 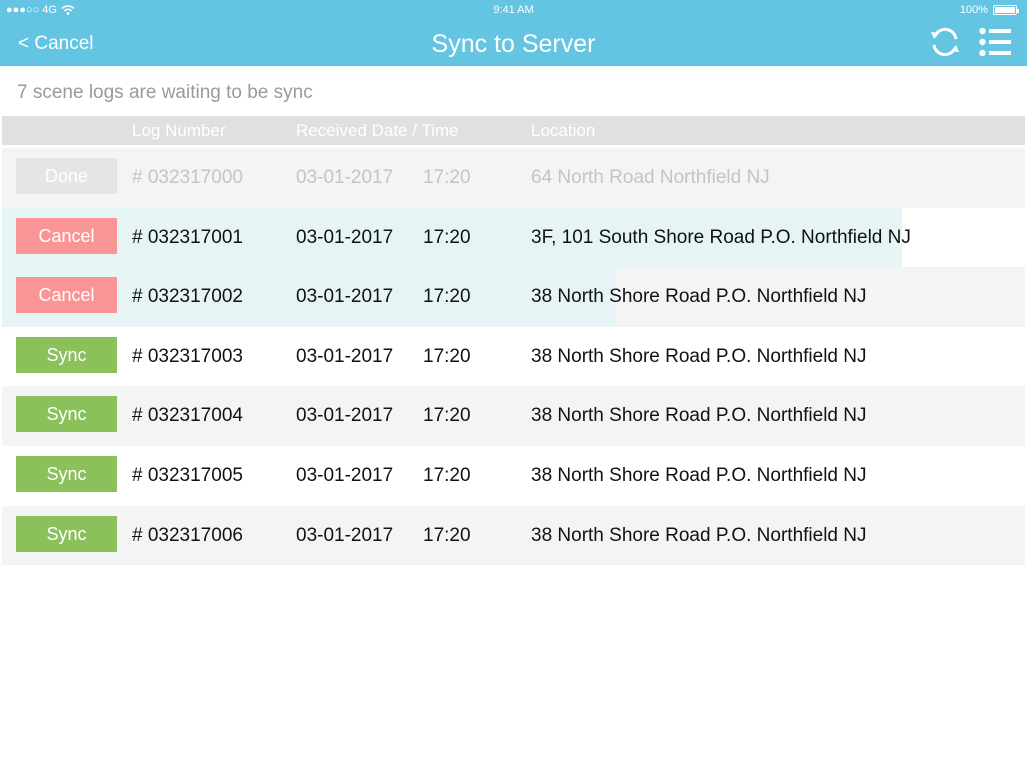 I want to click on log-number: # 032317006, so click(x=187, y=535).